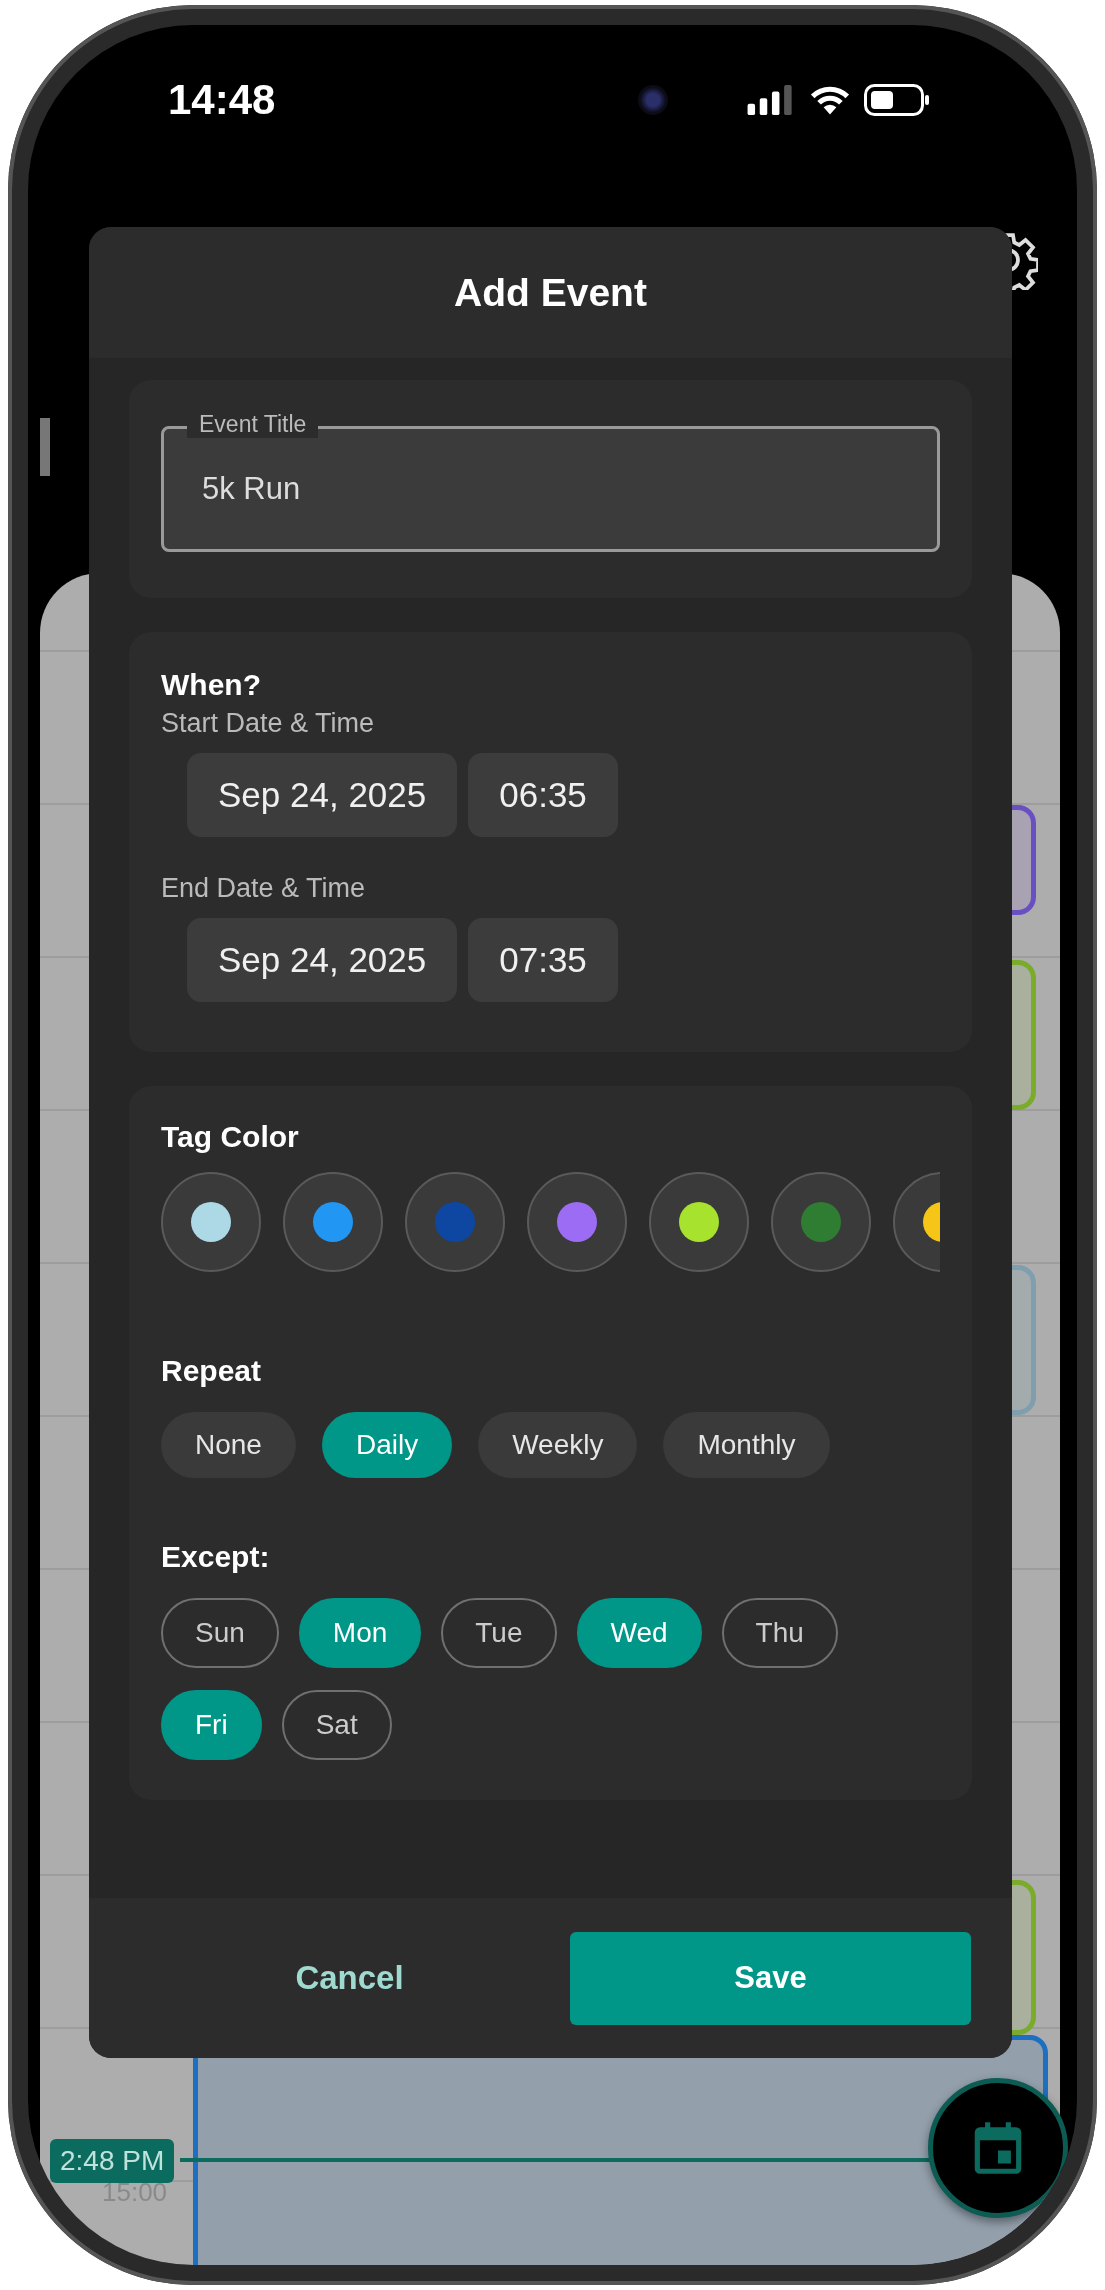  What do you see at coordinates (770, 1978) in the screenshot?
I see `save-button: Save` at bounding box center [770, 1978].